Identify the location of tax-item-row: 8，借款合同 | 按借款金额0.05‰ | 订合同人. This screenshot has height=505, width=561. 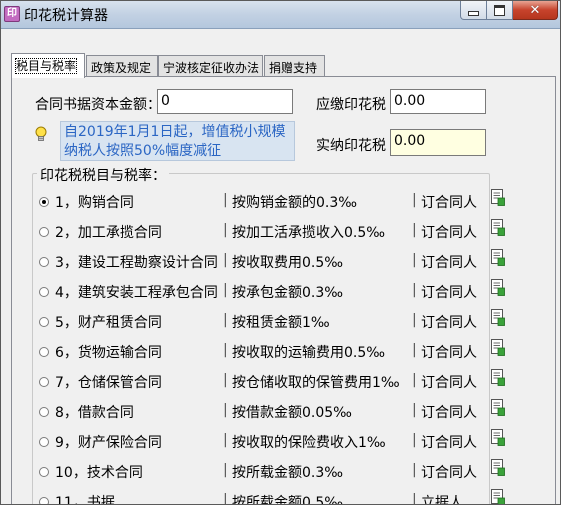
(280, 411).